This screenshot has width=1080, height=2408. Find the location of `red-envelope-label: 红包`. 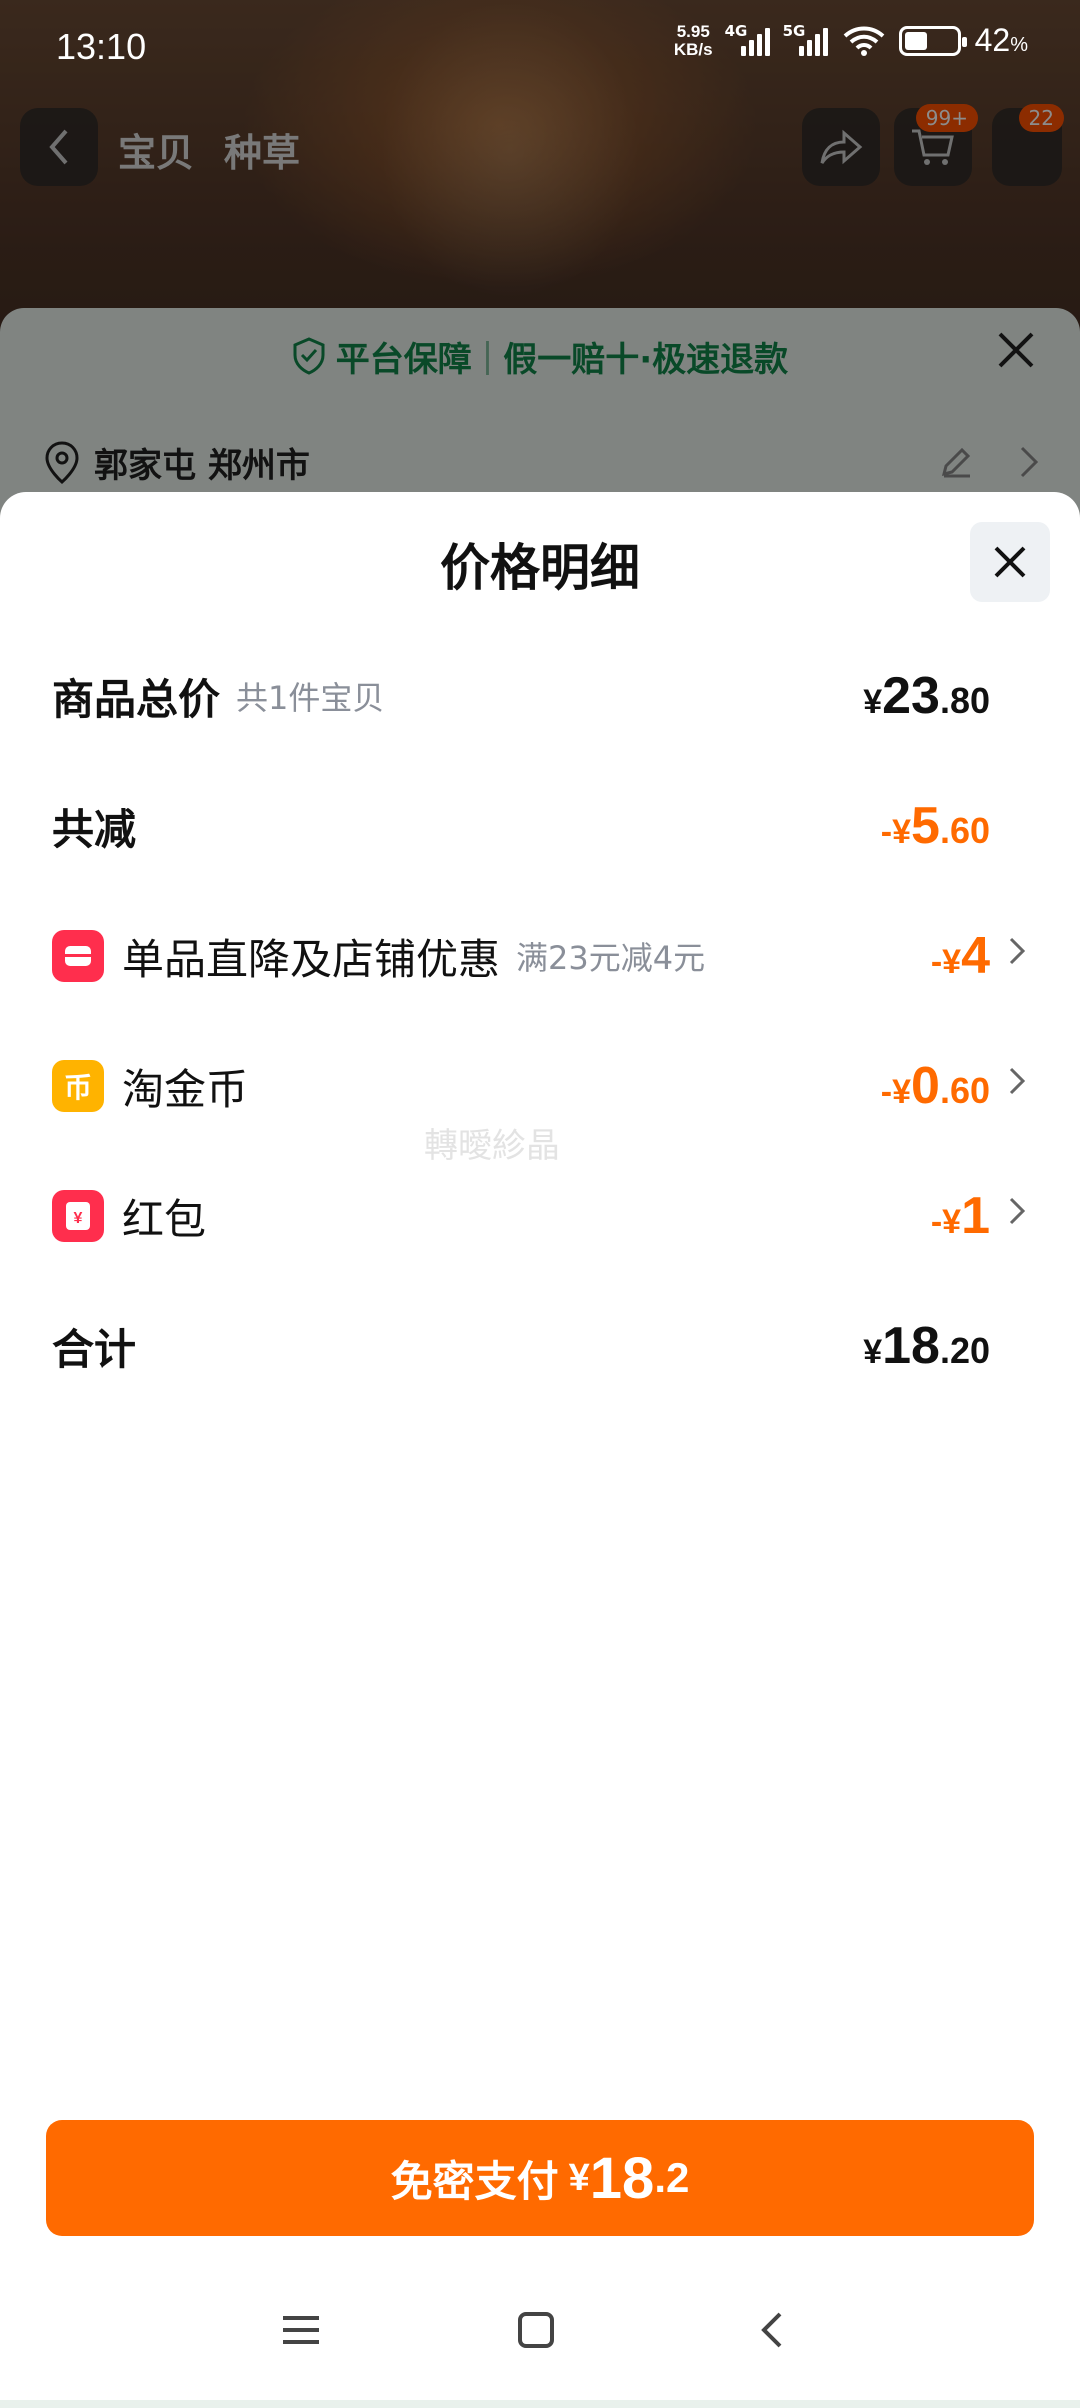

red-envelope-label: 红包 is located at coordinates (164, 1219).